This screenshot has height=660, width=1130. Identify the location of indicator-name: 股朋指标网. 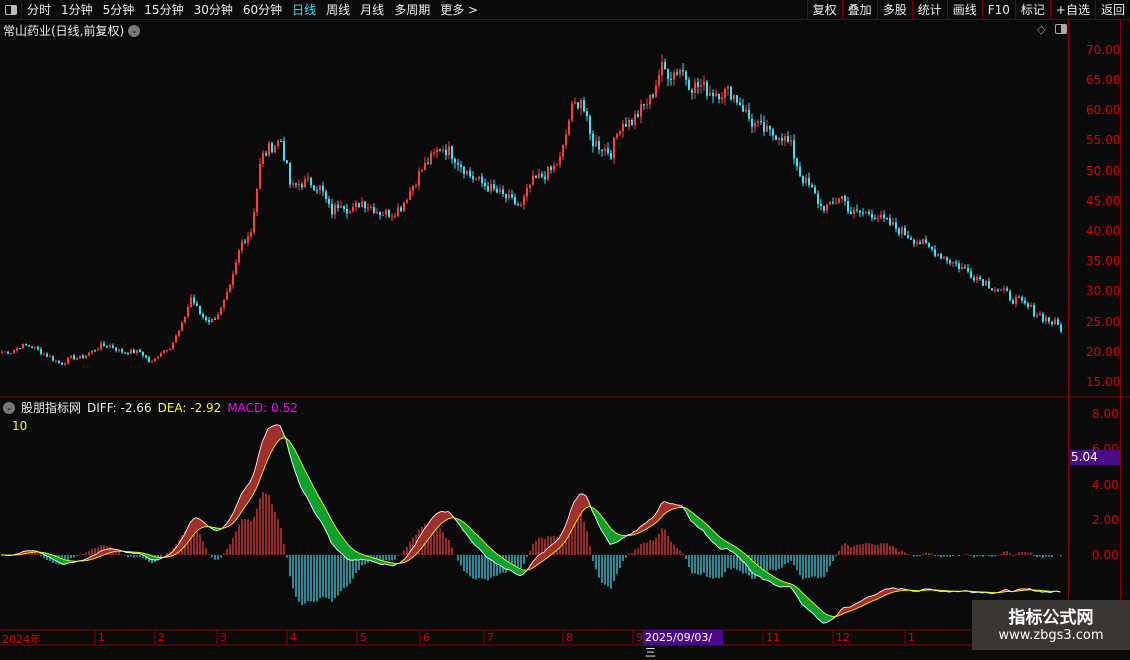
(51, 407).